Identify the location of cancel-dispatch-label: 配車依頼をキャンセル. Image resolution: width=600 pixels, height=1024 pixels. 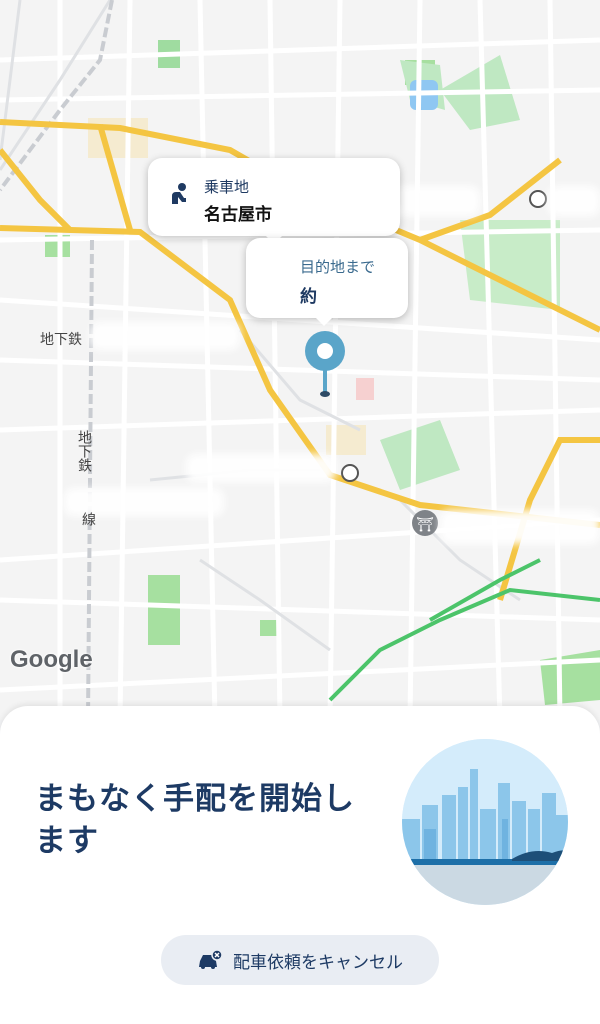
(318, 962).